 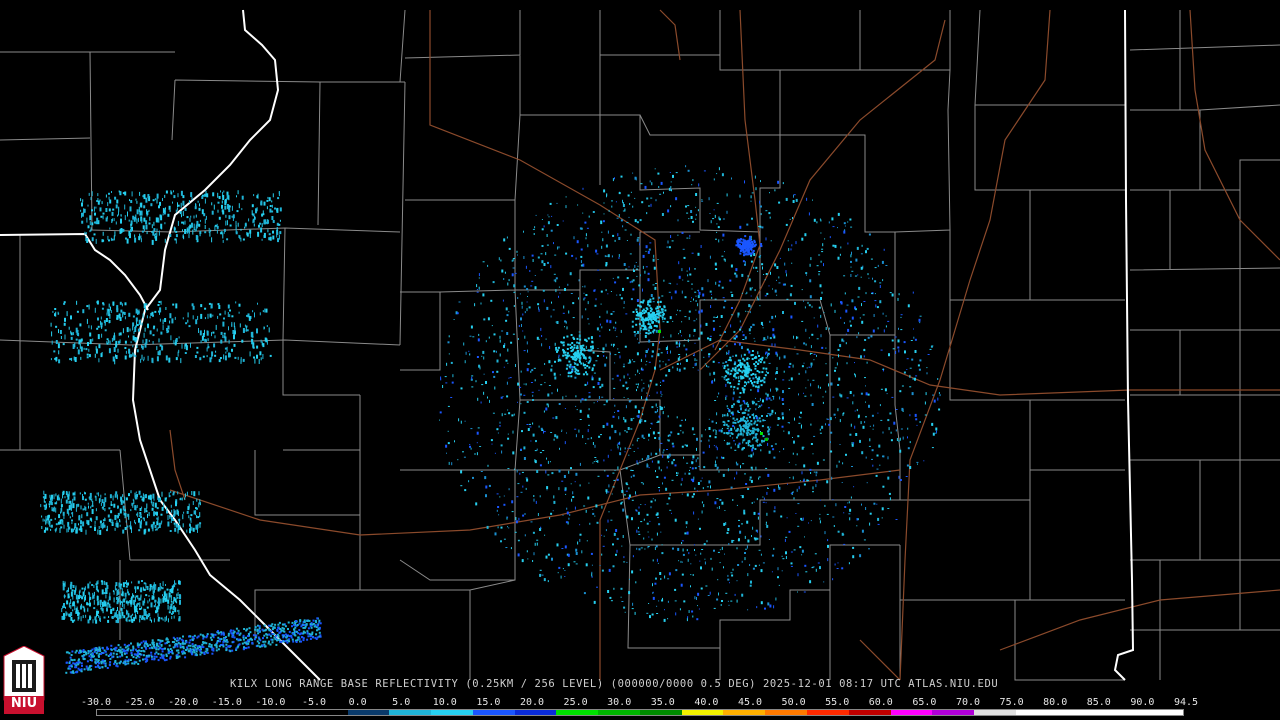 What do you see at coordinates (314, 702) in the screenshot?
I see `scale-label: -5.0` at bounding box center [314, 702].